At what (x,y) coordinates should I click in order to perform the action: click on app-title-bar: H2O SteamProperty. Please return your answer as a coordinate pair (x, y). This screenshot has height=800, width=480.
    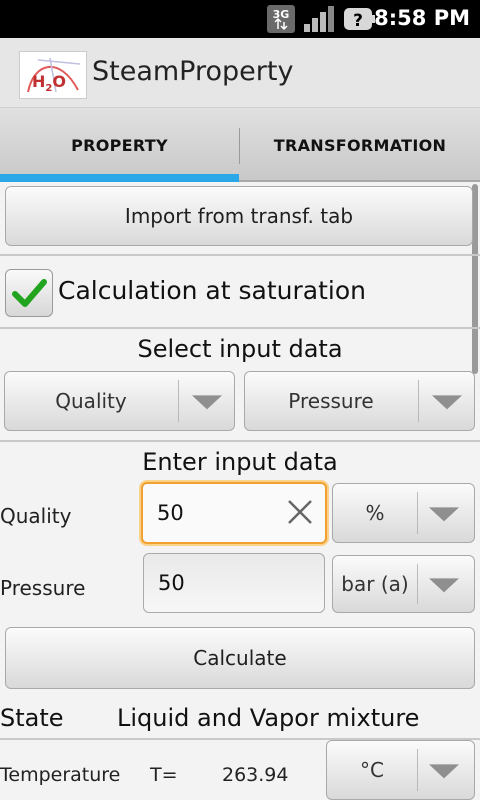
    Looking at the image, I should click on (240, 73).